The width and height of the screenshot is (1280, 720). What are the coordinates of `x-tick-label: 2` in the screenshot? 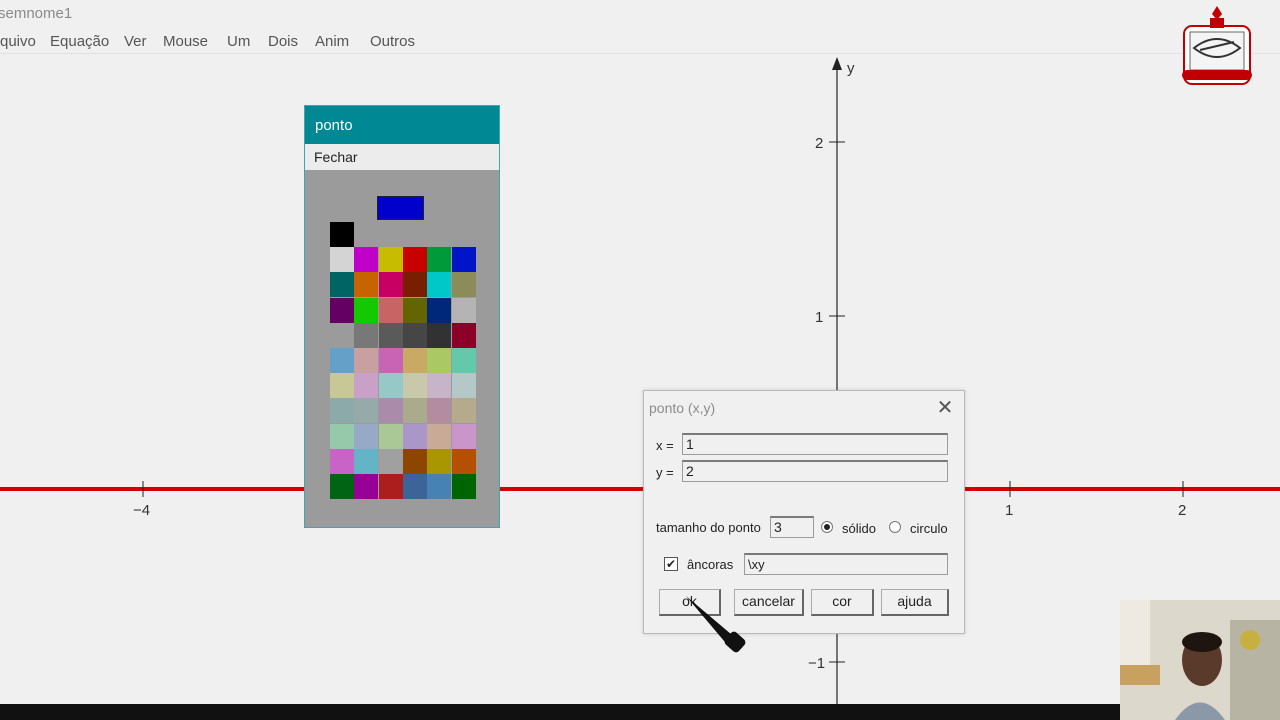 It's located at (1182, 510).